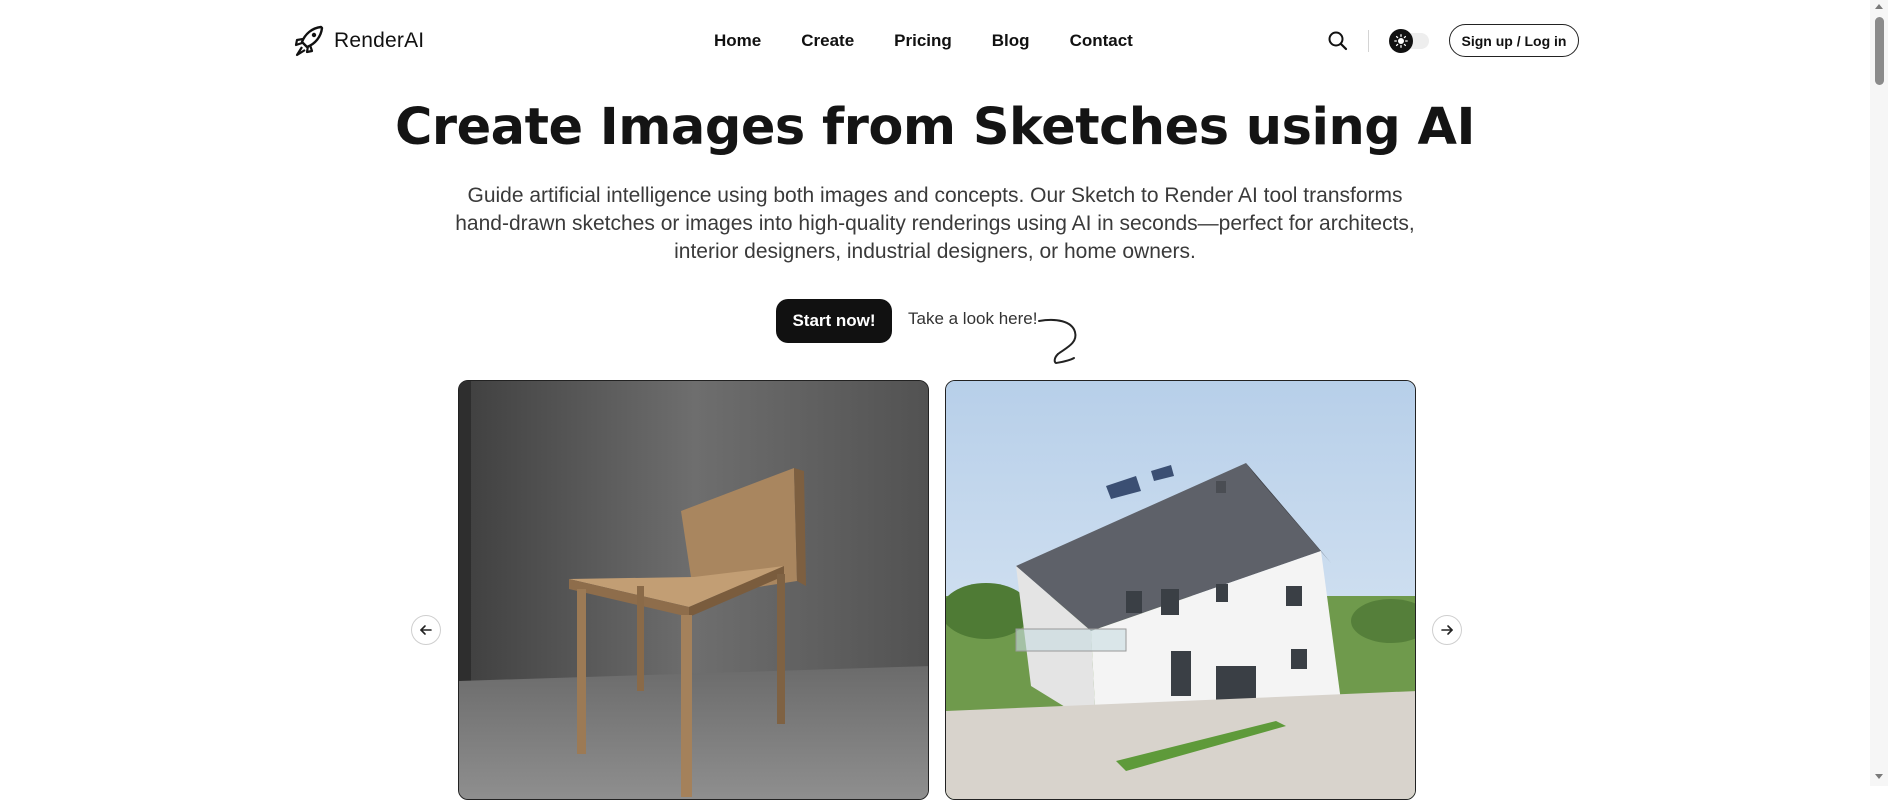 This screenshot has height=800, width=1888. What do you see at coordinates (1879, 6) in the screenshot?
I see `scroll-up-arrow-icon` at bounding box center [1879, 6].